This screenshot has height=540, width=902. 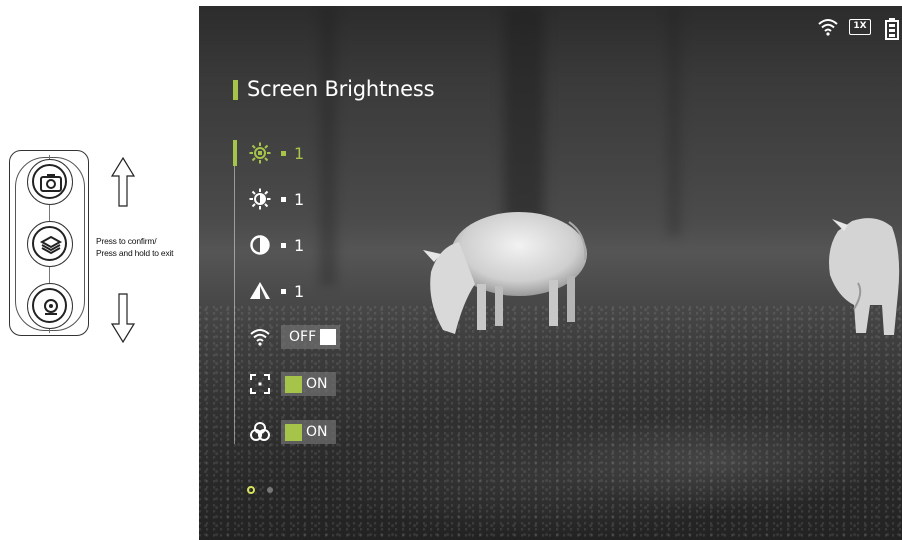 I want to click on wifi-toggle: OFF, so click(x=311, y=337).